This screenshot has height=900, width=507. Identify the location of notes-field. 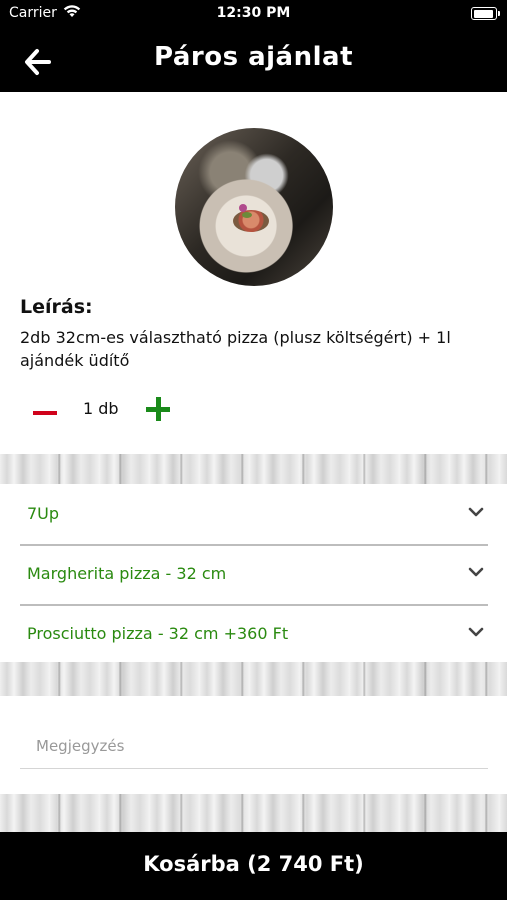
(254, 750).